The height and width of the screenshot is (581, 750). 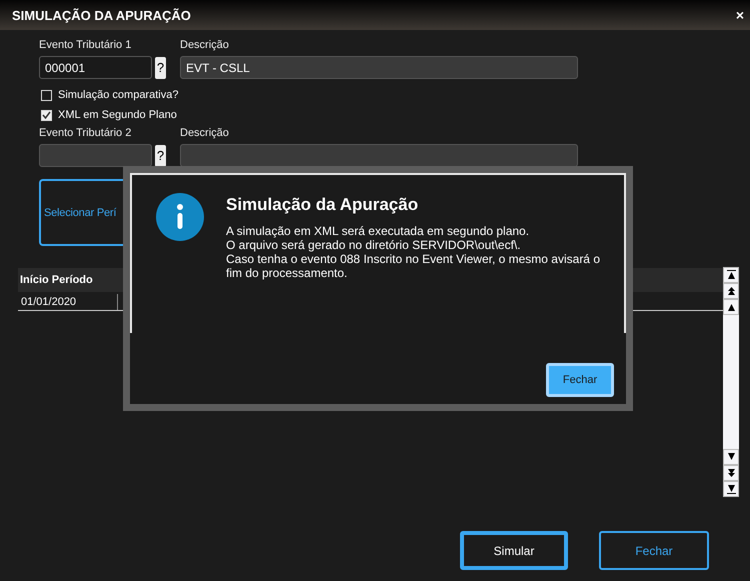 I want to click on info-icon, so click(x=180, y=217).